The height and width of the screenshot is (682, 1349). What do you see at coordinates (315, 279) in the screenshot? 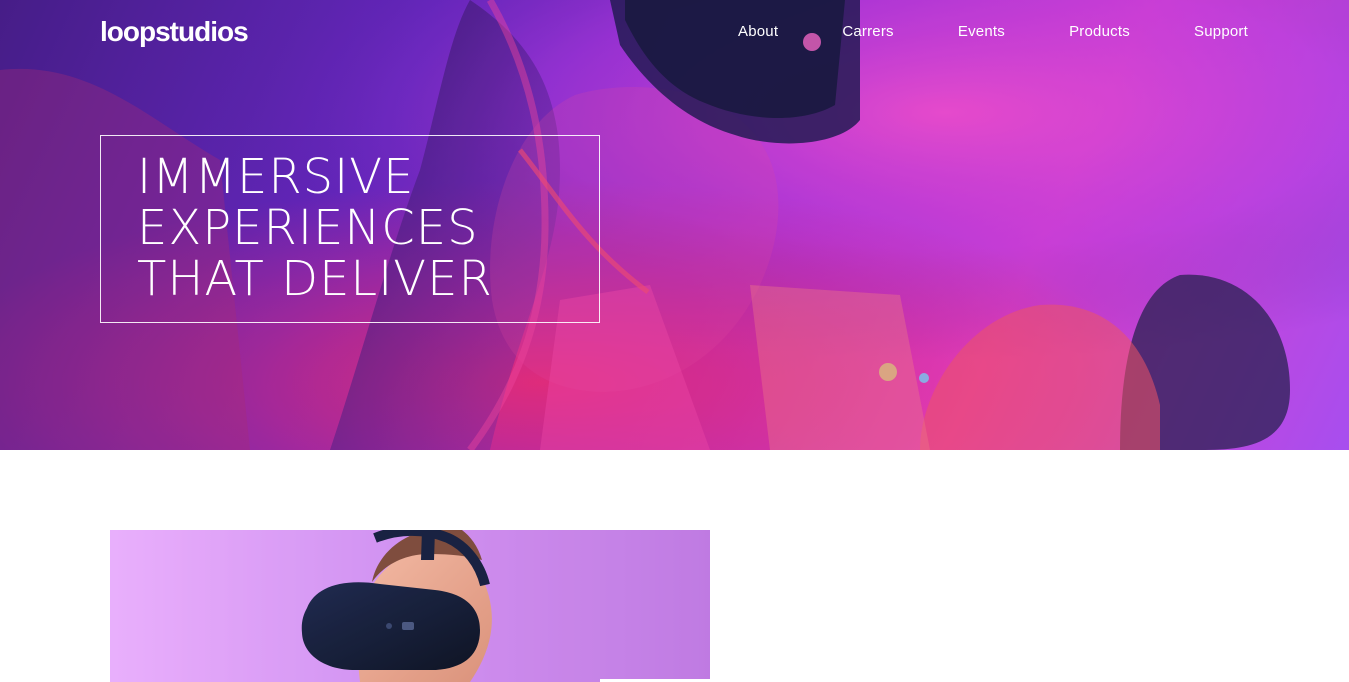
I see `hero-headline-line-3: THAT DELIVER` at bounding box center [315, 279].